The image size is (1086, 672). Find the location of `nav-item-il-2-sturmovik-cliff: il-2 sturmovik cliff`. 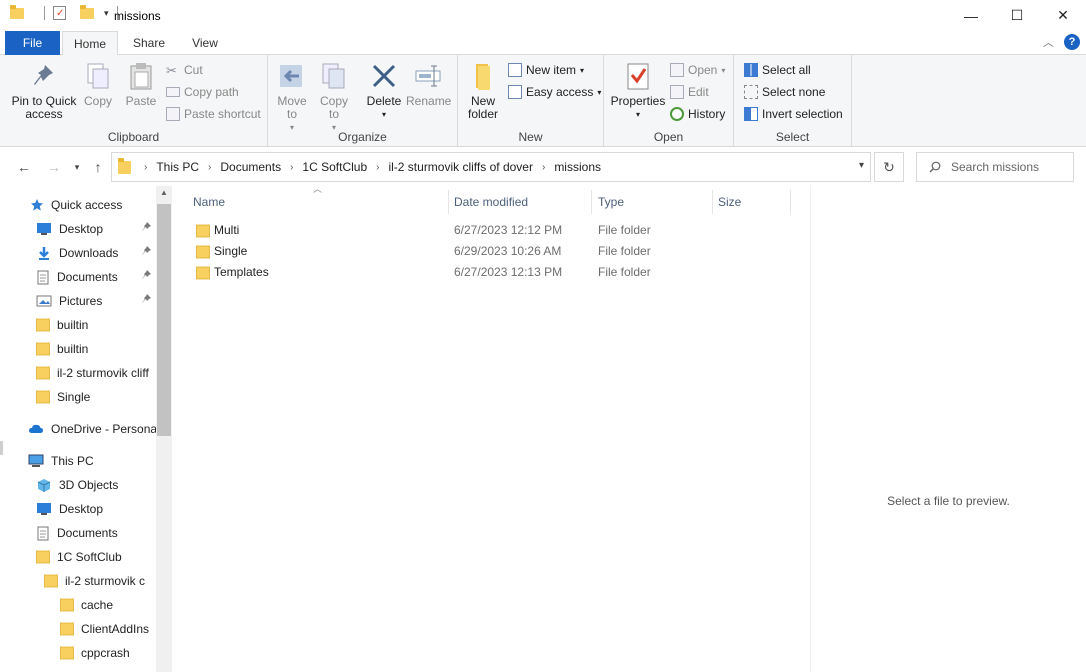

nav-item-il-2-sturmovik-cliff: il-2 sturmovik cliff is located at coordinates (92, 373).